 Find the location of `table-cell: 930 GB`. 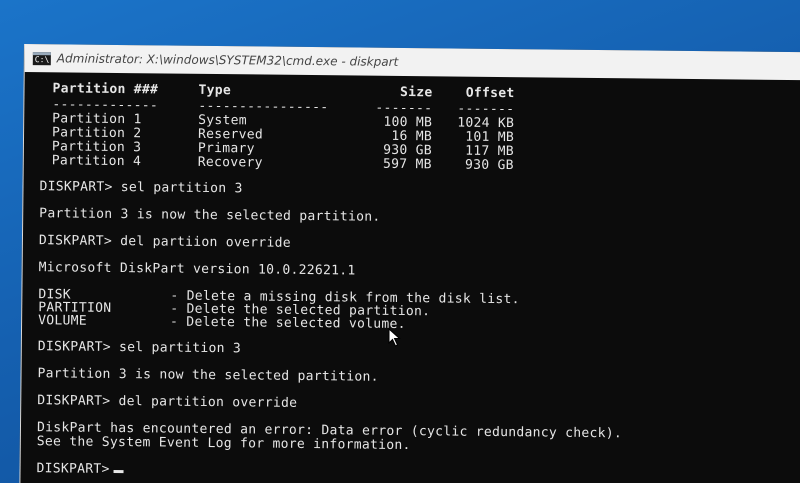

table-cell: 930 GB is located at coordinates (489, 165).